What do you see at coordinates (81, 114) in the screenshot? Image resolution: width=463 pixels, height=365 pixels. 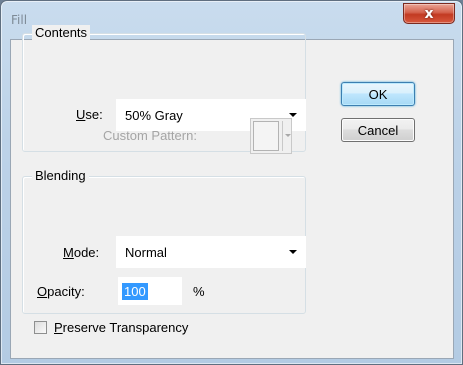 I see `use-label-accel: U` at bounding box center [81, 114].